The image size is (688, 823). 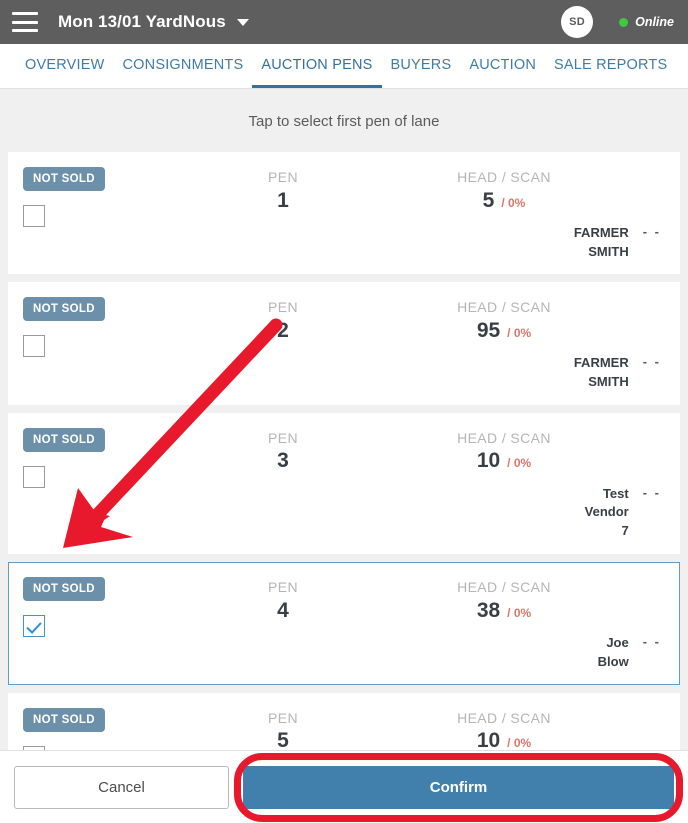 What do you see at coordinates (610, 66) in the screenshot?
I see `tab-sale-reports: SALE REPORTS` at bounding box center [610, 66].